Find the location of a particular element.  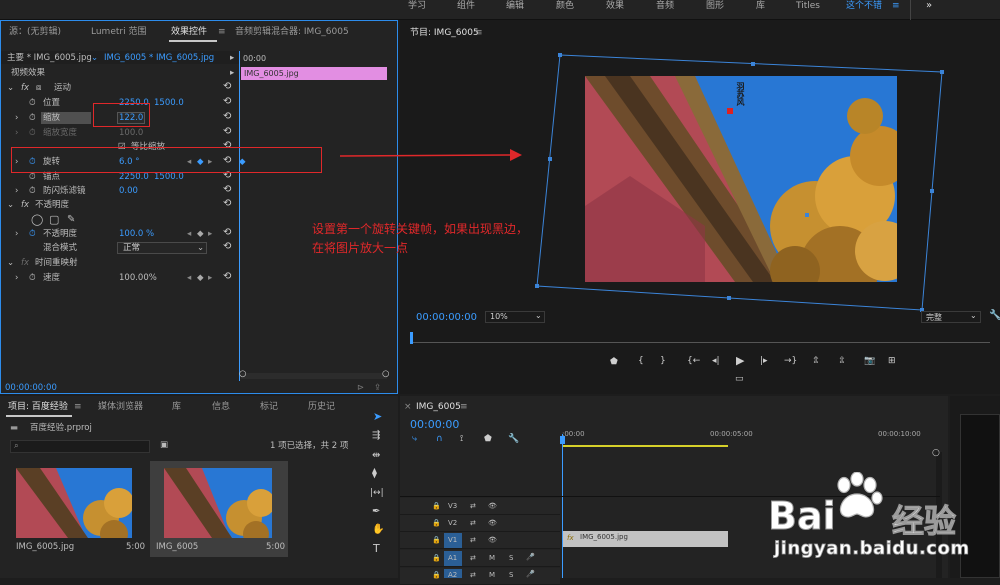

new-bin-icon: ▣ is located at coordinates (164, 445).